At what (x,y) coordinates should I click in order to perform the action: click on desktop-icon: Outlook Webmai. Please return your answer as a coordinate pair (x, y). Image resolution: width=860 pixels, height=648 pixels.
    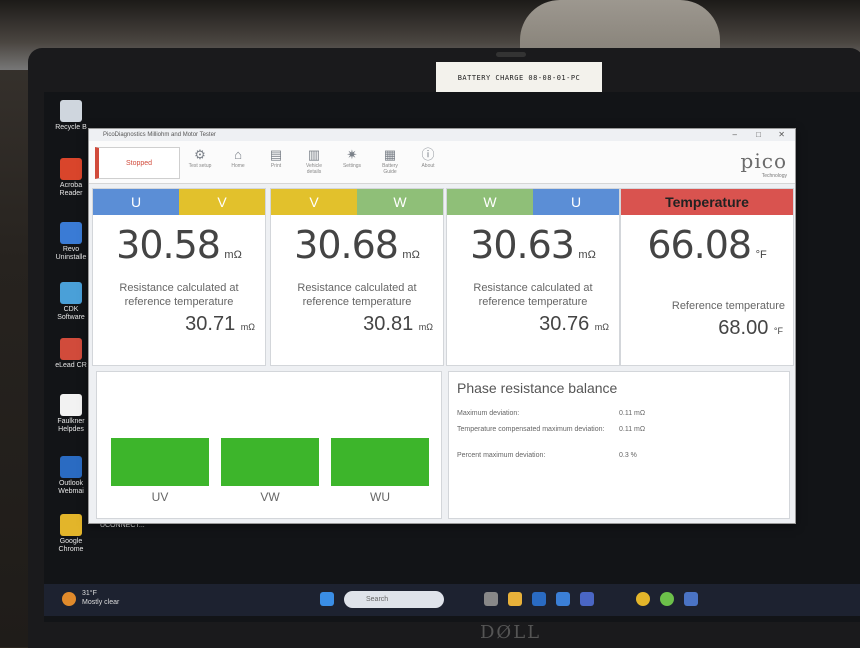
    Looking at the image, I should click on (71, 476).